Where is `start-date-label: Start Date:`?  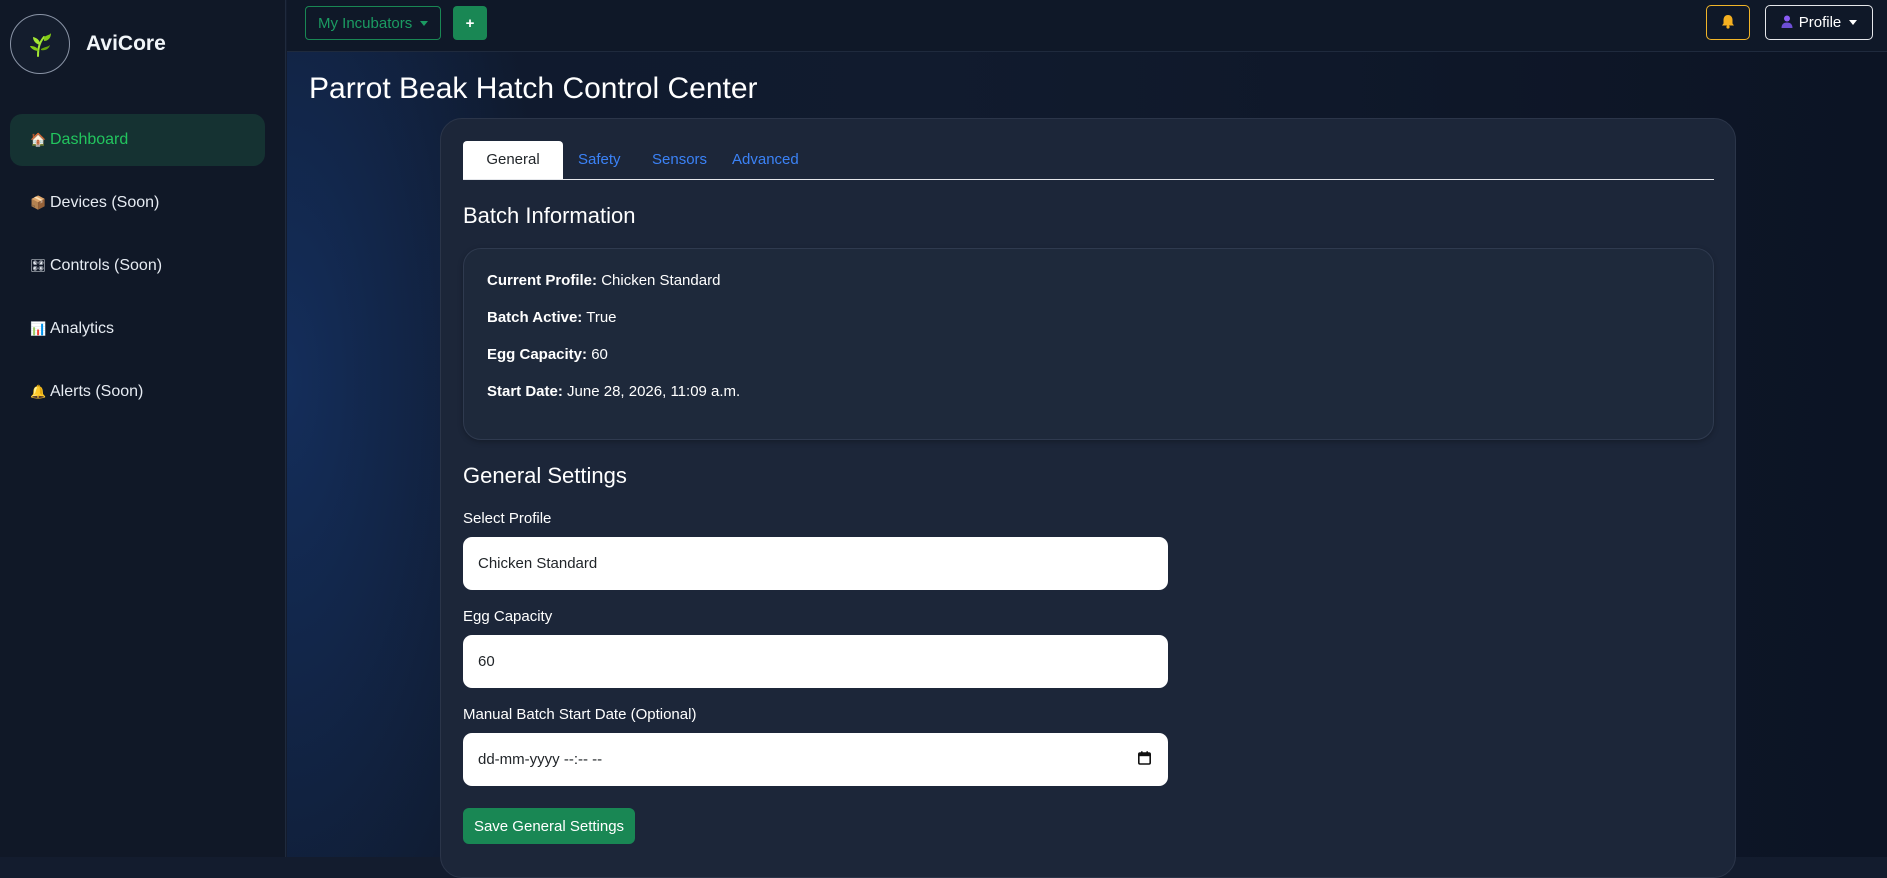 start-date-label: Start Date: is located at coordinates (525, 391).